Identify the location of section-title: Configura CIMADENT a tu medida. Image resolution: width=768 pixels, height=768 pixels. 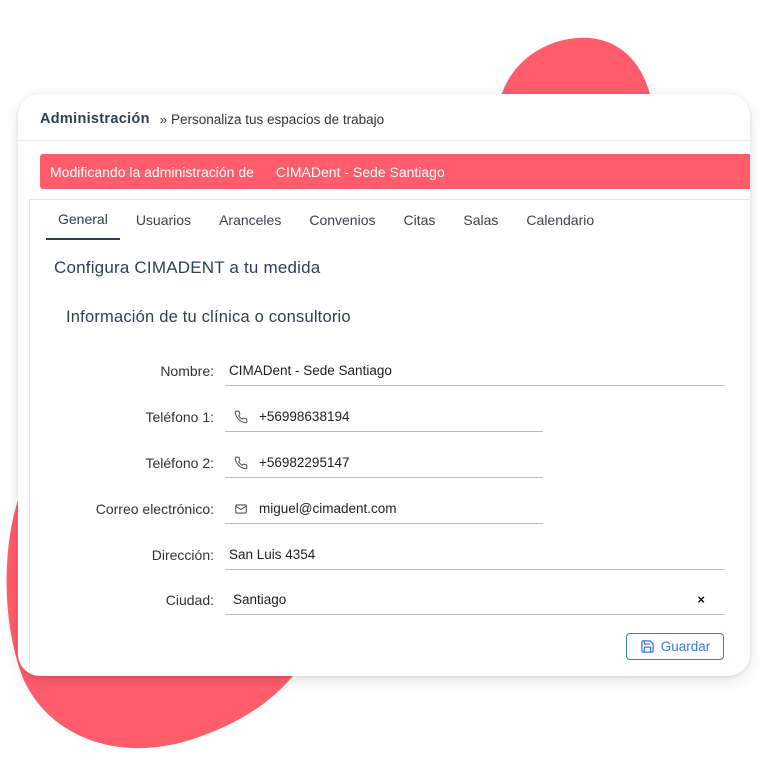
(187, 267).